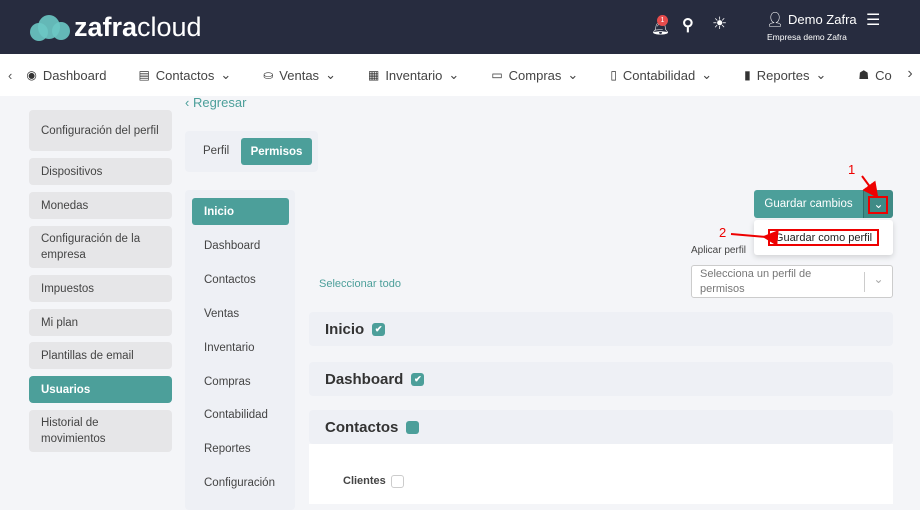 The width and height of the screenshot is (920, 510). I want to click on annotation-arrows, so click(804, 210).